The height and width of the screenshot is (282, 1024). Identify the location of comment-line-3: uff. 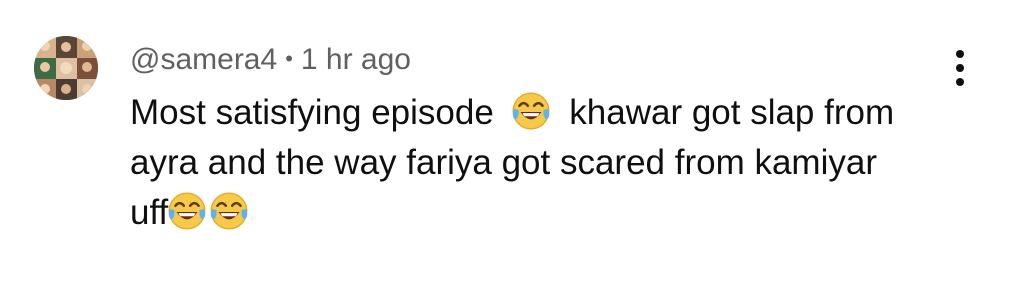
(540, 213).